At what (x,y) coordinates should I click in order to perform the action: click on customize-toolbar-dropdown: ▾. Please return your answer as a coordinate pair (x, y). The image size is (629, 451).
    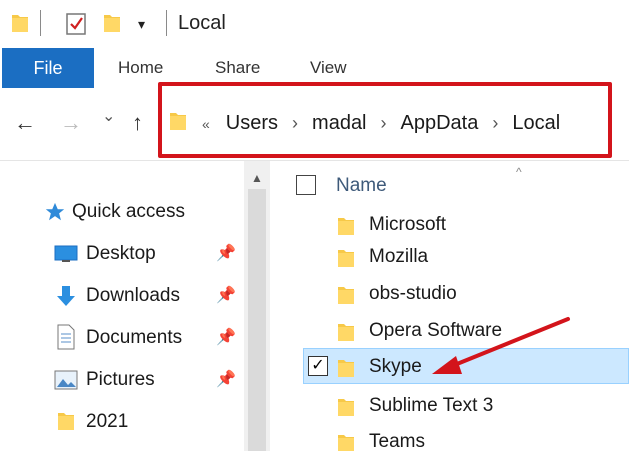
    Looking at the image, I should click on (141, 24).